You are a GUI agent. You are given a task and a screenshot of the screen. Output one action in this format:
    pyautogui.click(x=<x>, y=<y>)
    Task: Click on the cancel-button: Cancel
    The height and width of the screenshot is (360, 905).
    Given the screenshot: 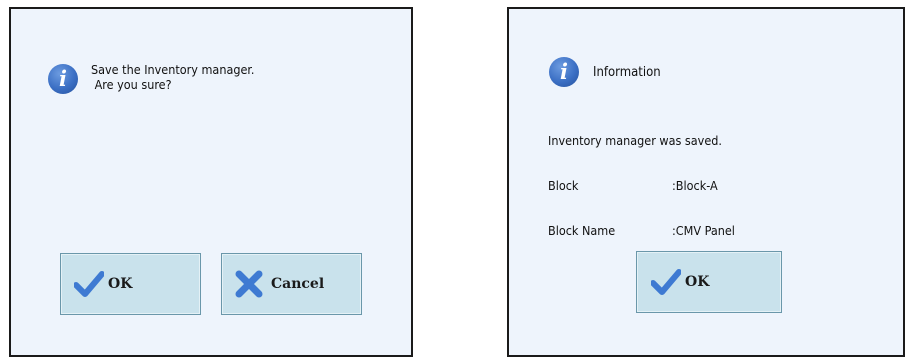 What is the action you would take?
    pyautogui.click(x=291, y=284)
    